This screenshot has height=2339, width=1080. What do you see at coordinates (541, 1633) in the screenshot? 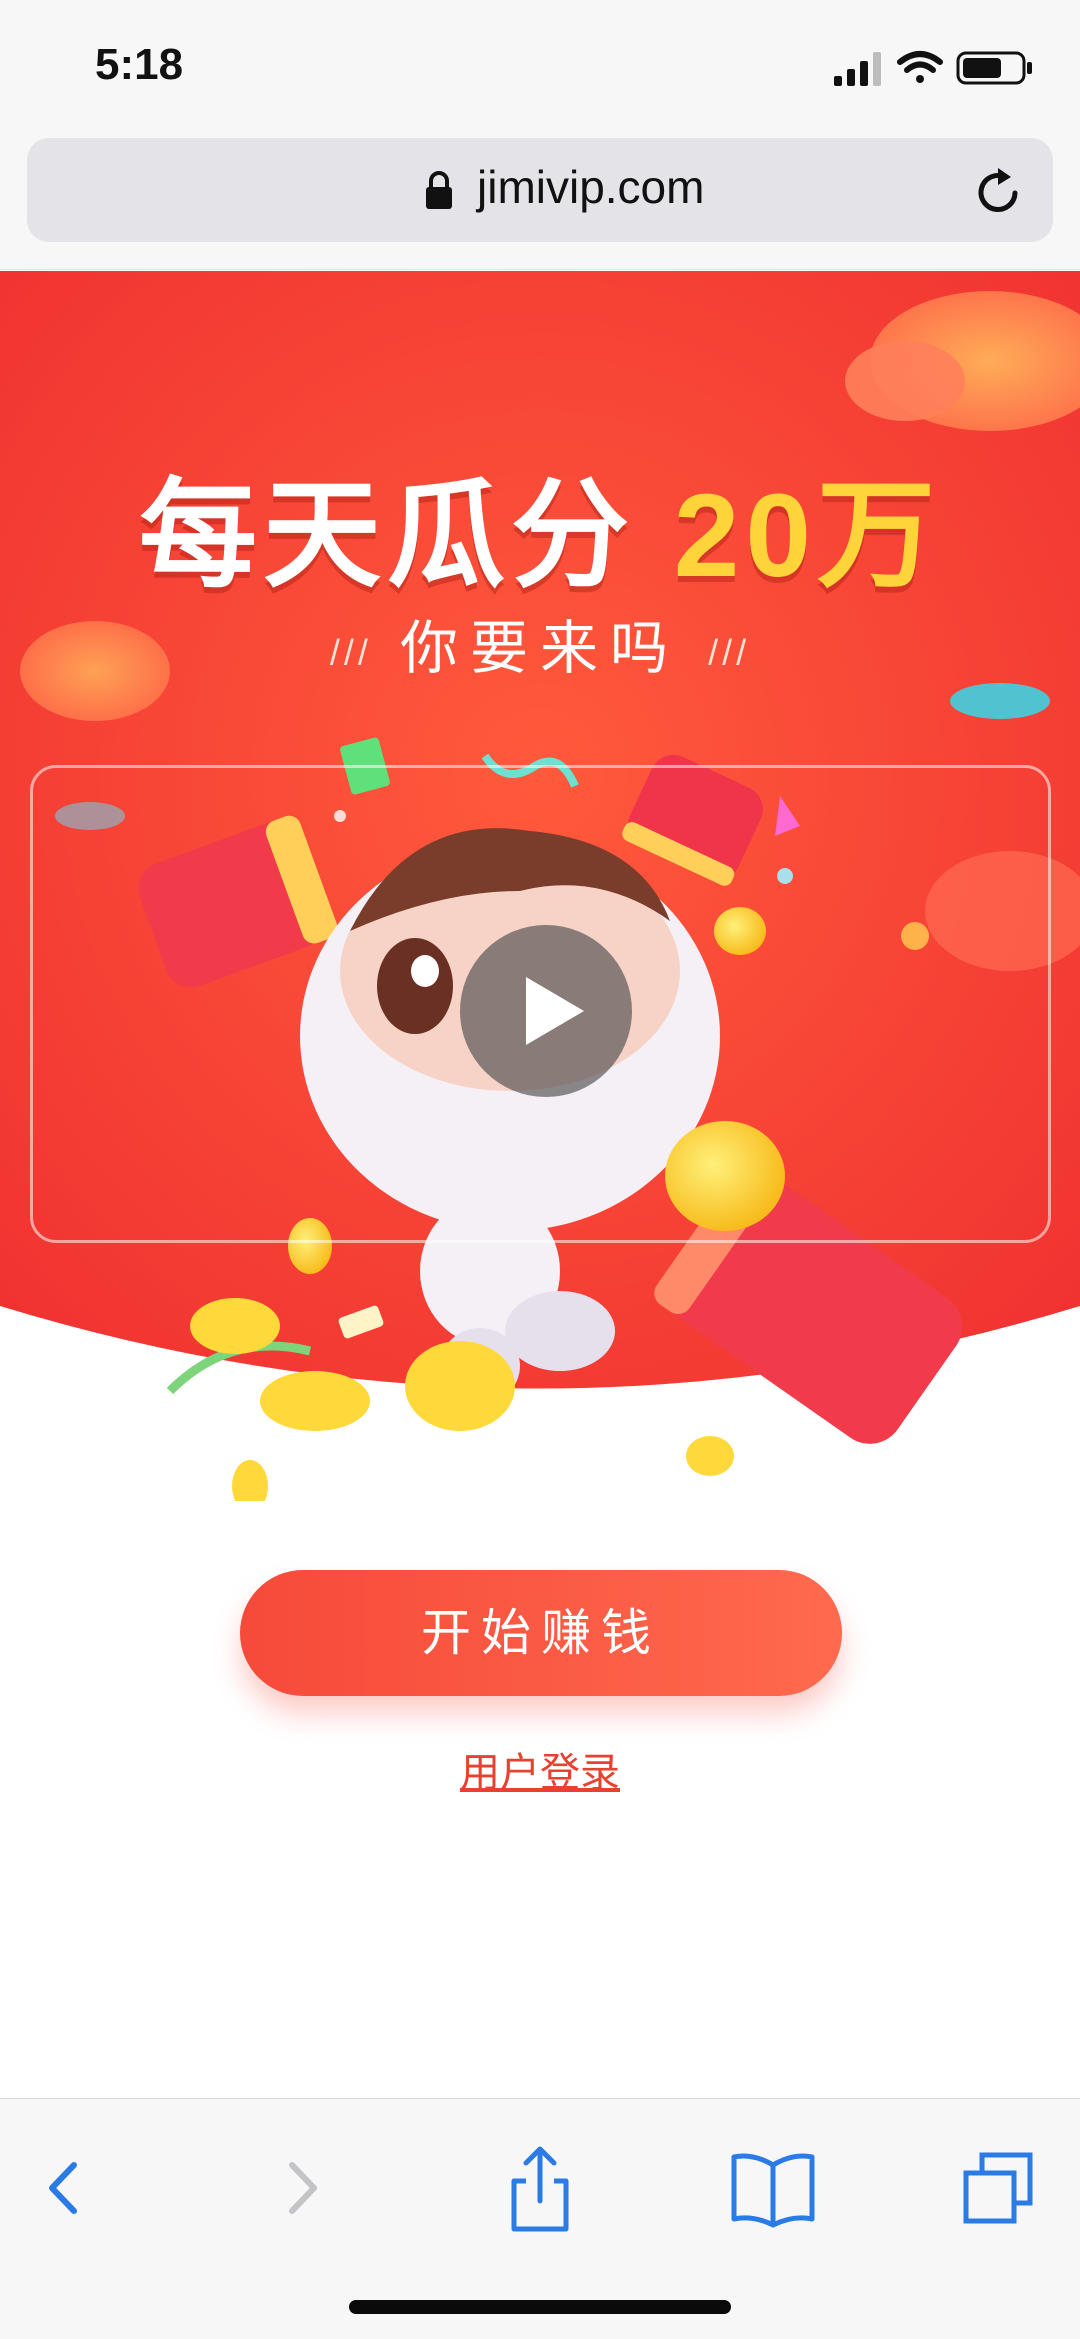
I see `start-earning-button: 开始赚钱` at bounding box center [541, 1633].